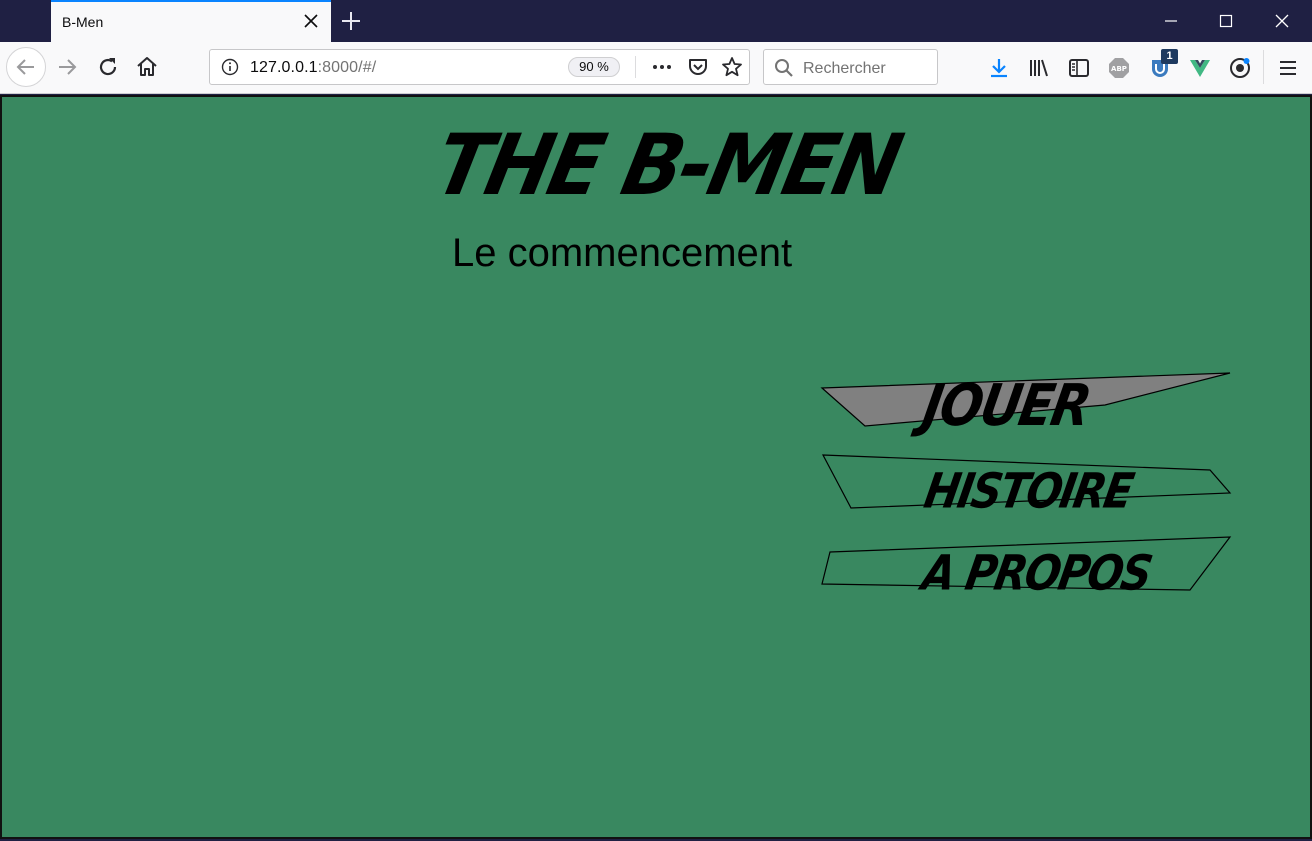 This screenshot has width=1312, height=841. I want to click on menu-item-histoire: HISTOIRE, so click(1028, 491).